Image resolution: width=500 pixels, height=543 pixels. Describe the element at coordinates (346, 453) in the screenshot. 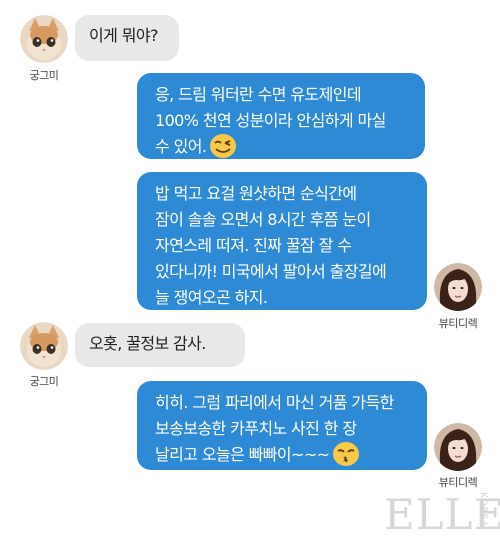

I see `kissing-face-emoji-icon` at that location.